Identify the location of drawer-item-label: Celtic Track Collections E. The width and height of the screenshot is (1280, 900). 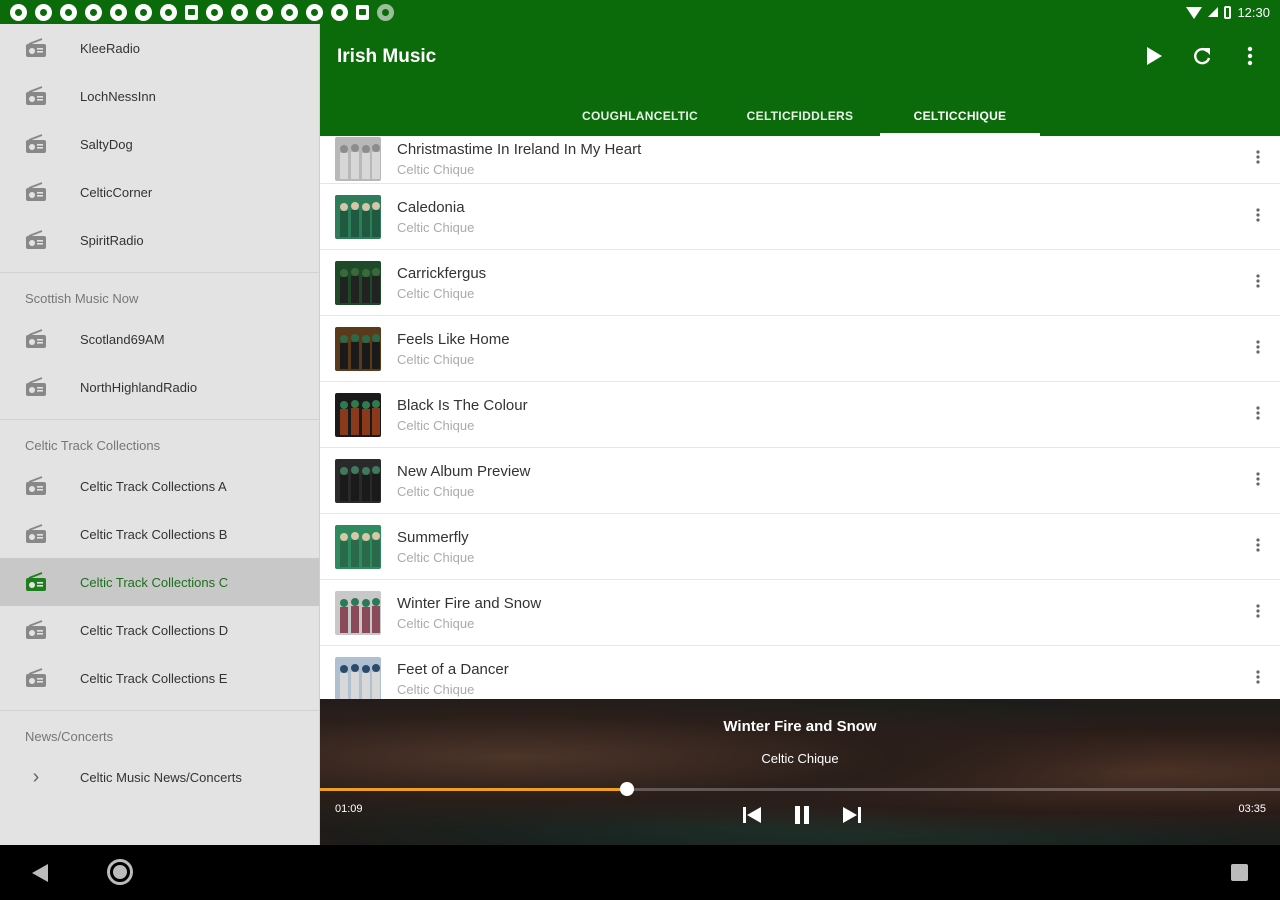
(154, 678).